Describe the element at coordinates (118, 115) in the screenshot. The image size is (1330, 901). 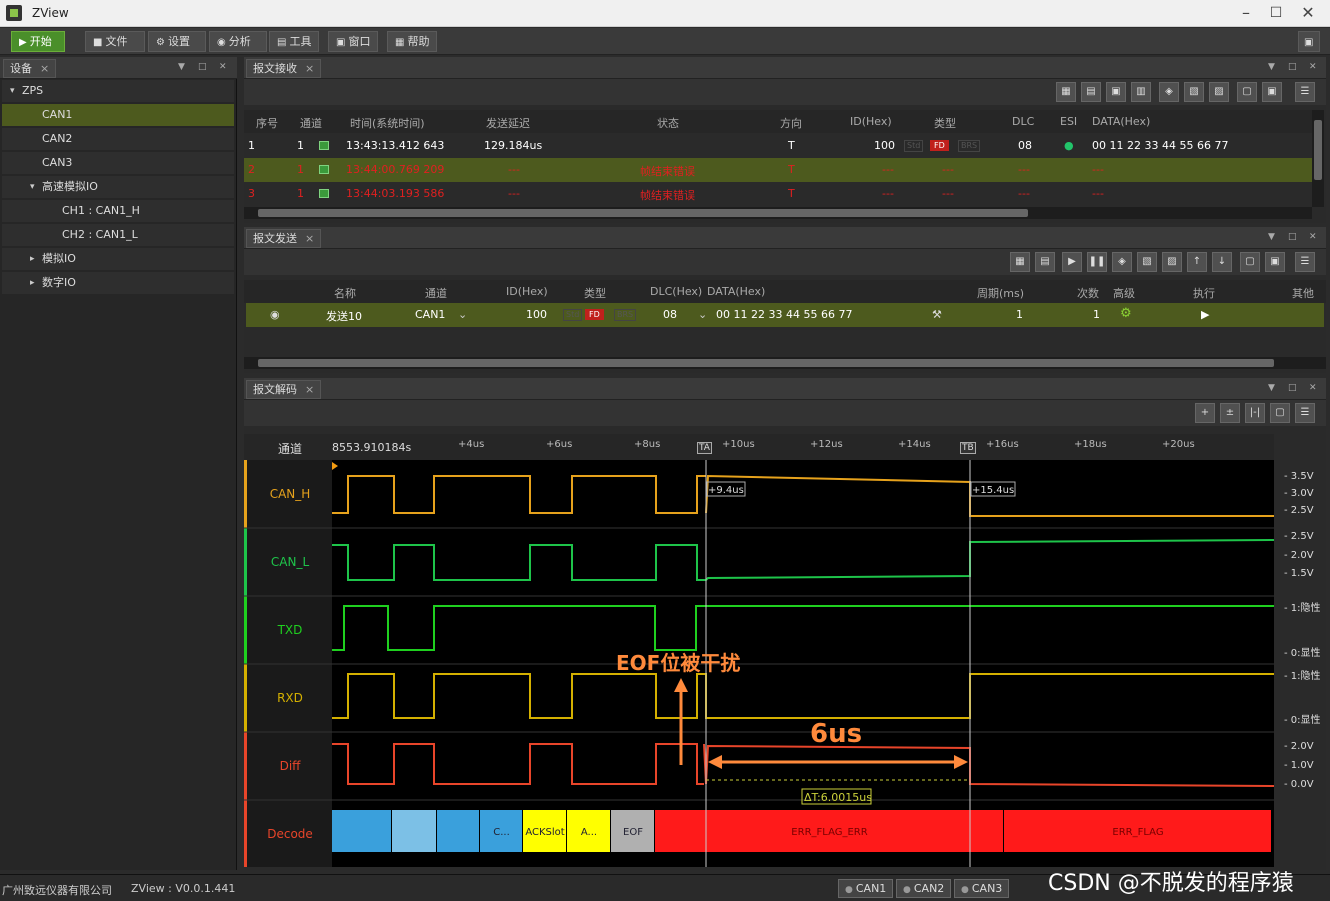
I see `tree-item: CAN1` at that location.